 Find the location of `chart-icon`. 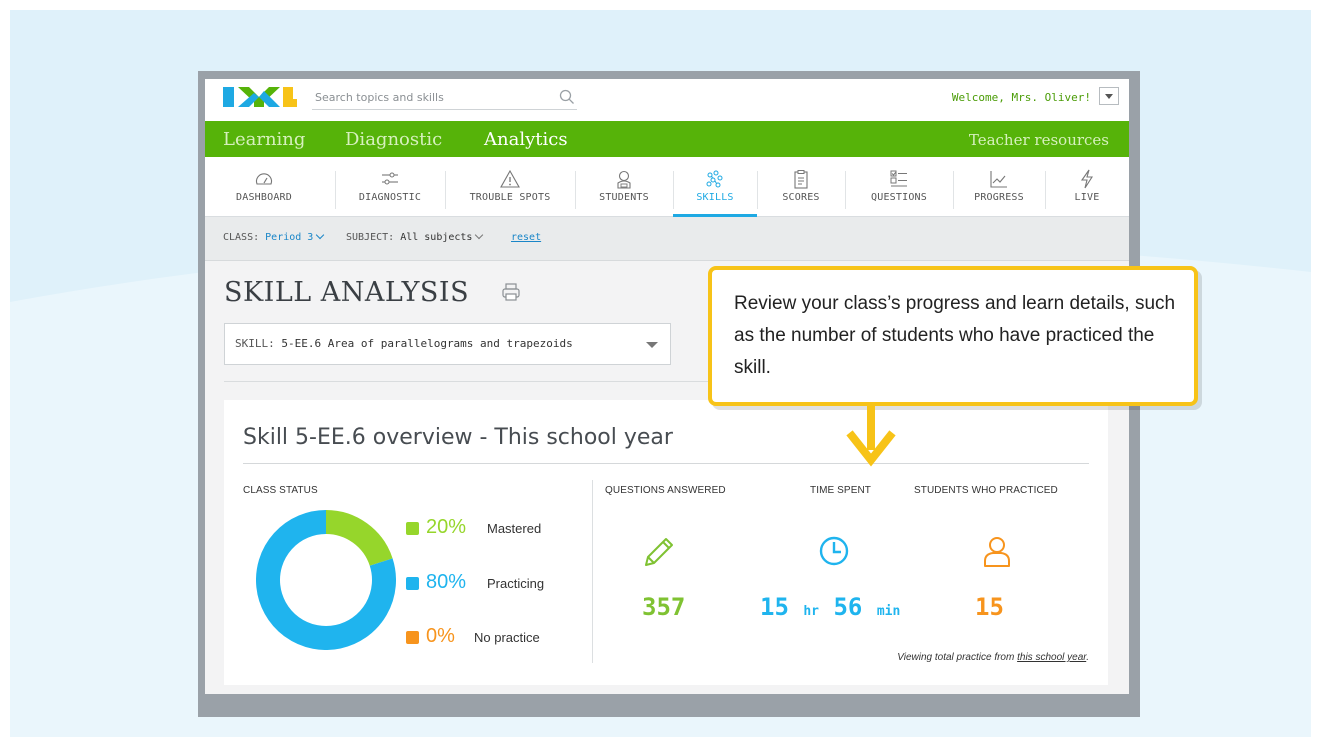

chart-icon is located at coordinates (998, 179).